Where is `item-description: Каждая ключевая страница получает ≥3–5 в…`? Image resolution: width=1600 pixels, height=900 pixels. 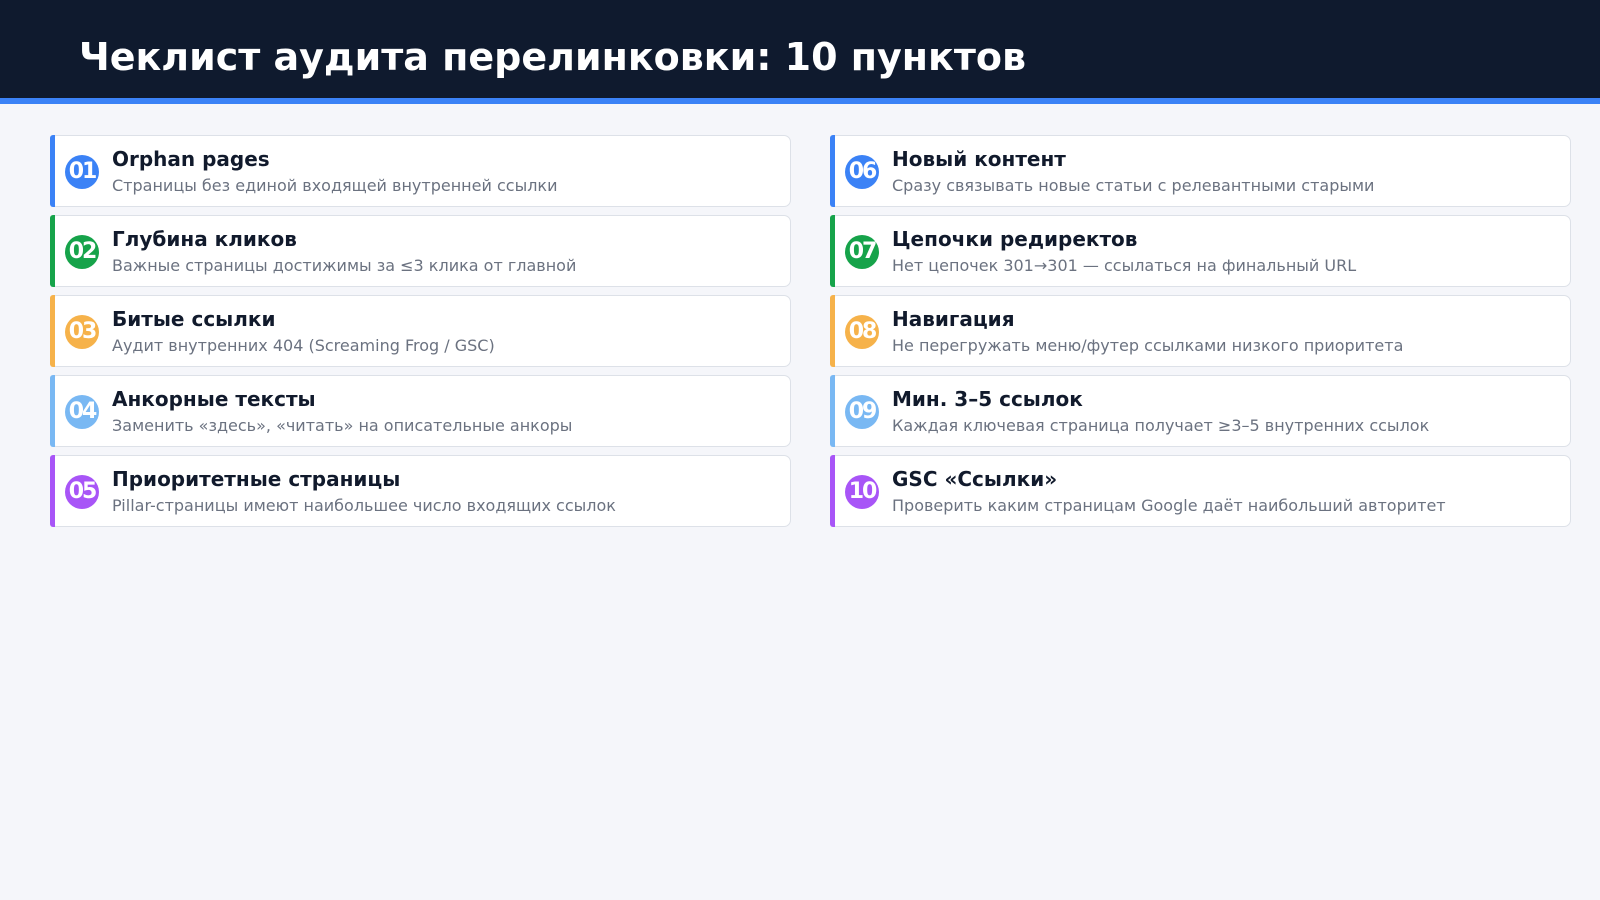
item-description: Каждая ключевая страница получает ≥3–5 в… is located at coordinates (1161, 425).